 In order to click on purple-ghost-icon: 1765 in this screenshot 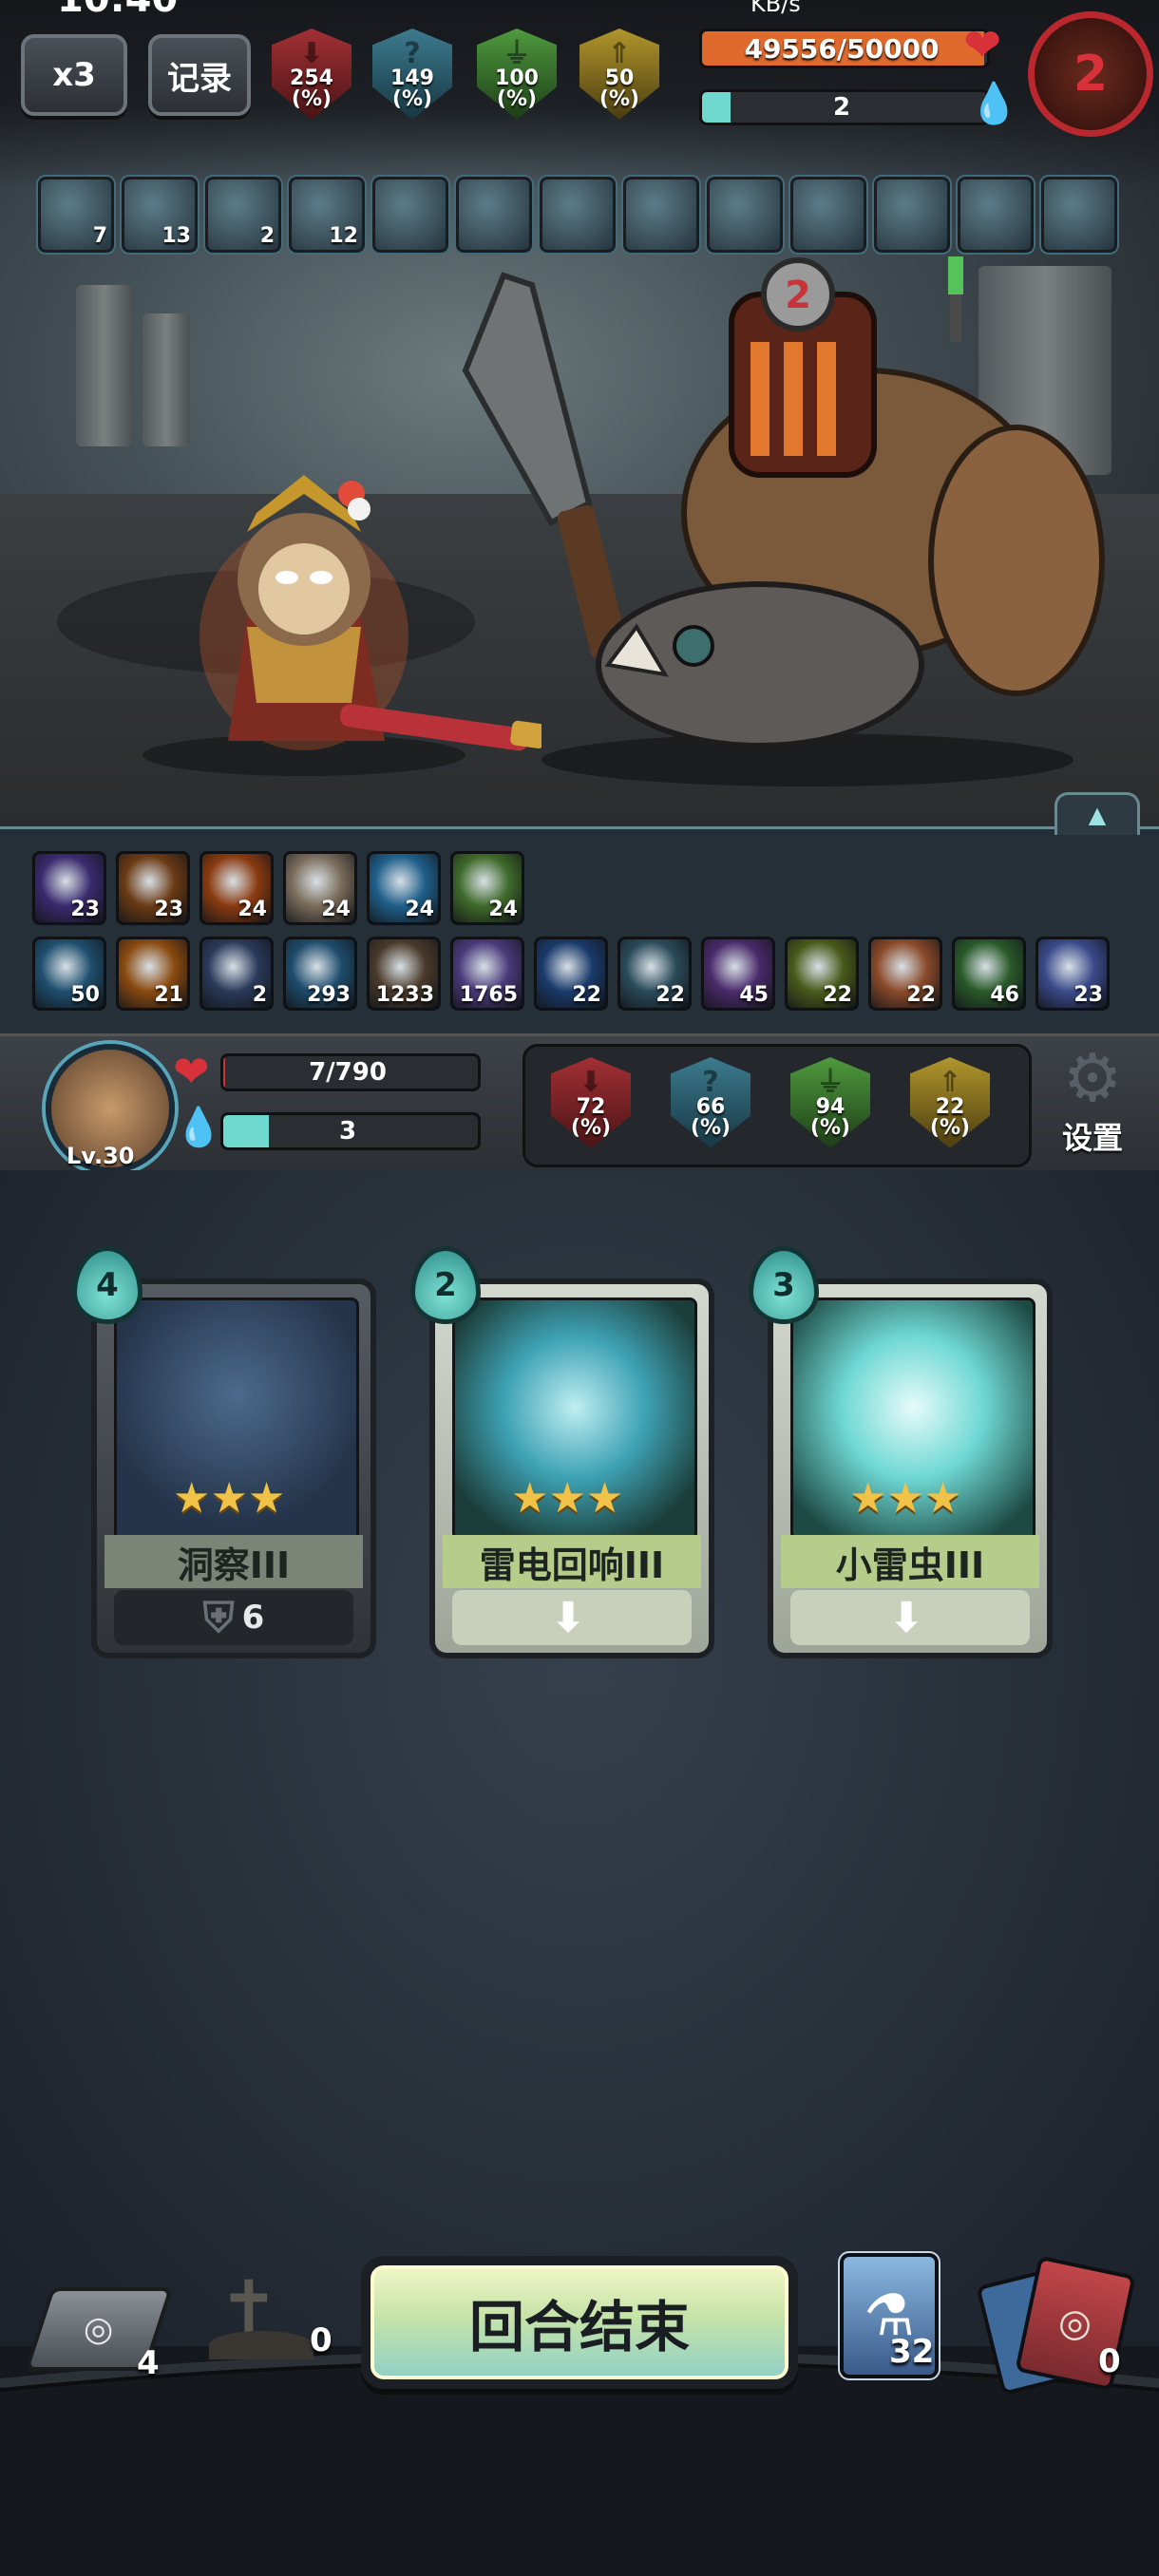, I will do `click(487, 974)`.